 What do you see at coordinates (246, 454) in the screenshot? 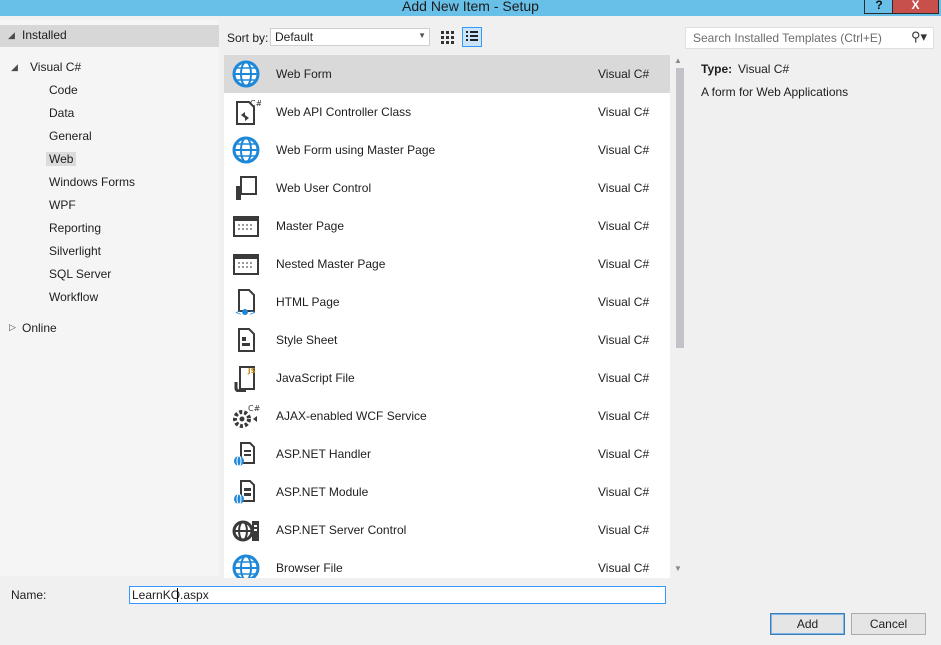
I see `handler-icon` at bounding box center [246, 454].